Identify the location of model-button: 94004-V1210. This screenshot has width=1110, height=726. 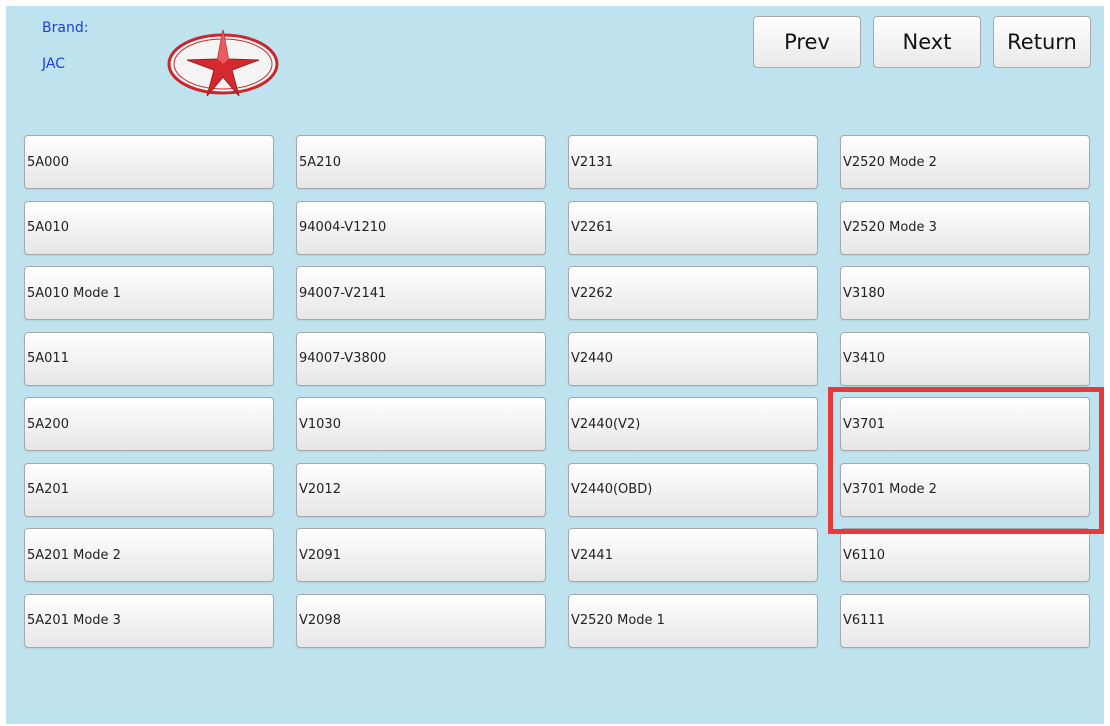
(421, 227).